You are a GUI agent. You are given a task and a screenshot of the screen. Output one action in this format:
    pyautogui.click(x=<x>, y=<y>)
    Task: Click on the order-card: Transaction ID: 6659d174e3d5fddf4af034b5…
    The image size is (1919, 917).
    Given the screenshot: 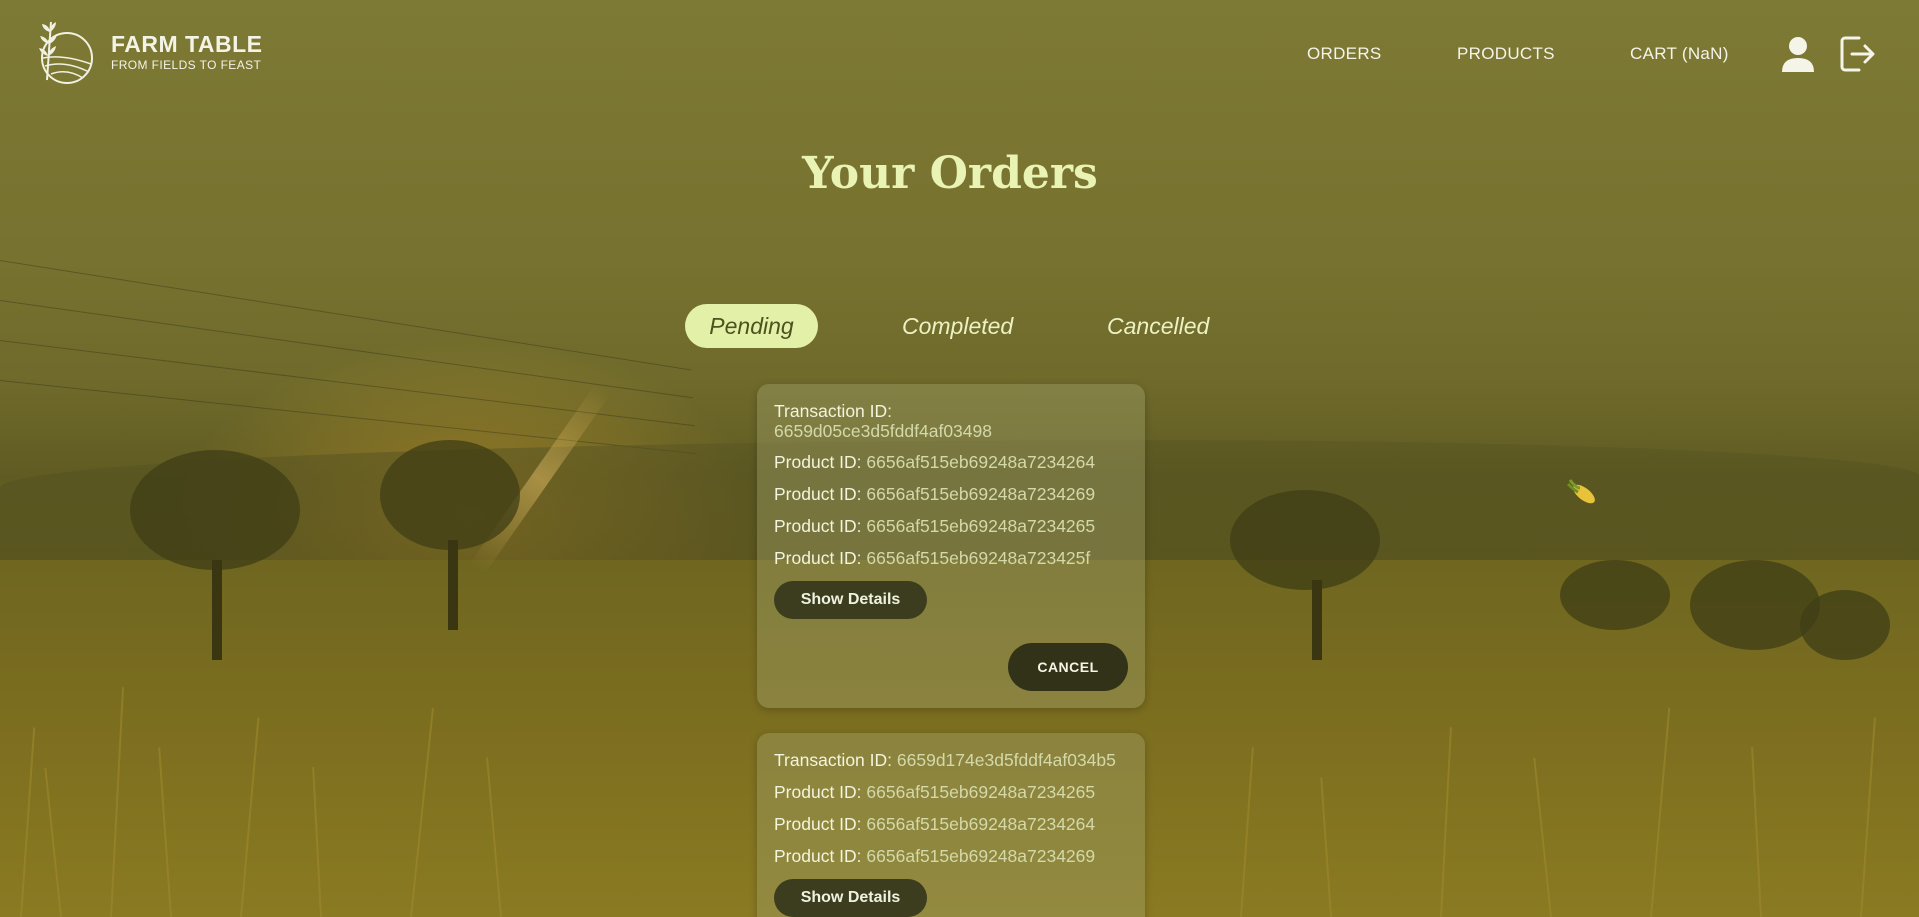 What is the action you would take?
    pyautogui.click(x=951, y=825)
    